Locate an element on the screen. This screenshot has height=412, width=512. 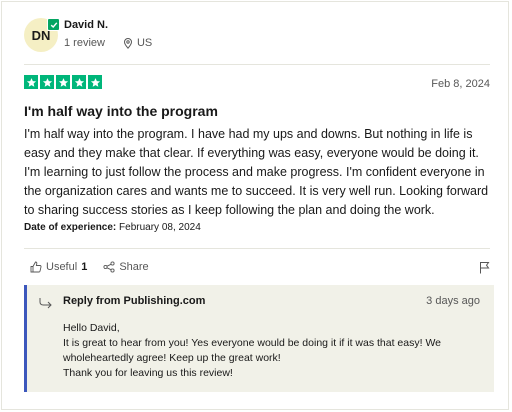
reviewer-location: US is located at coordinates (144, 43).